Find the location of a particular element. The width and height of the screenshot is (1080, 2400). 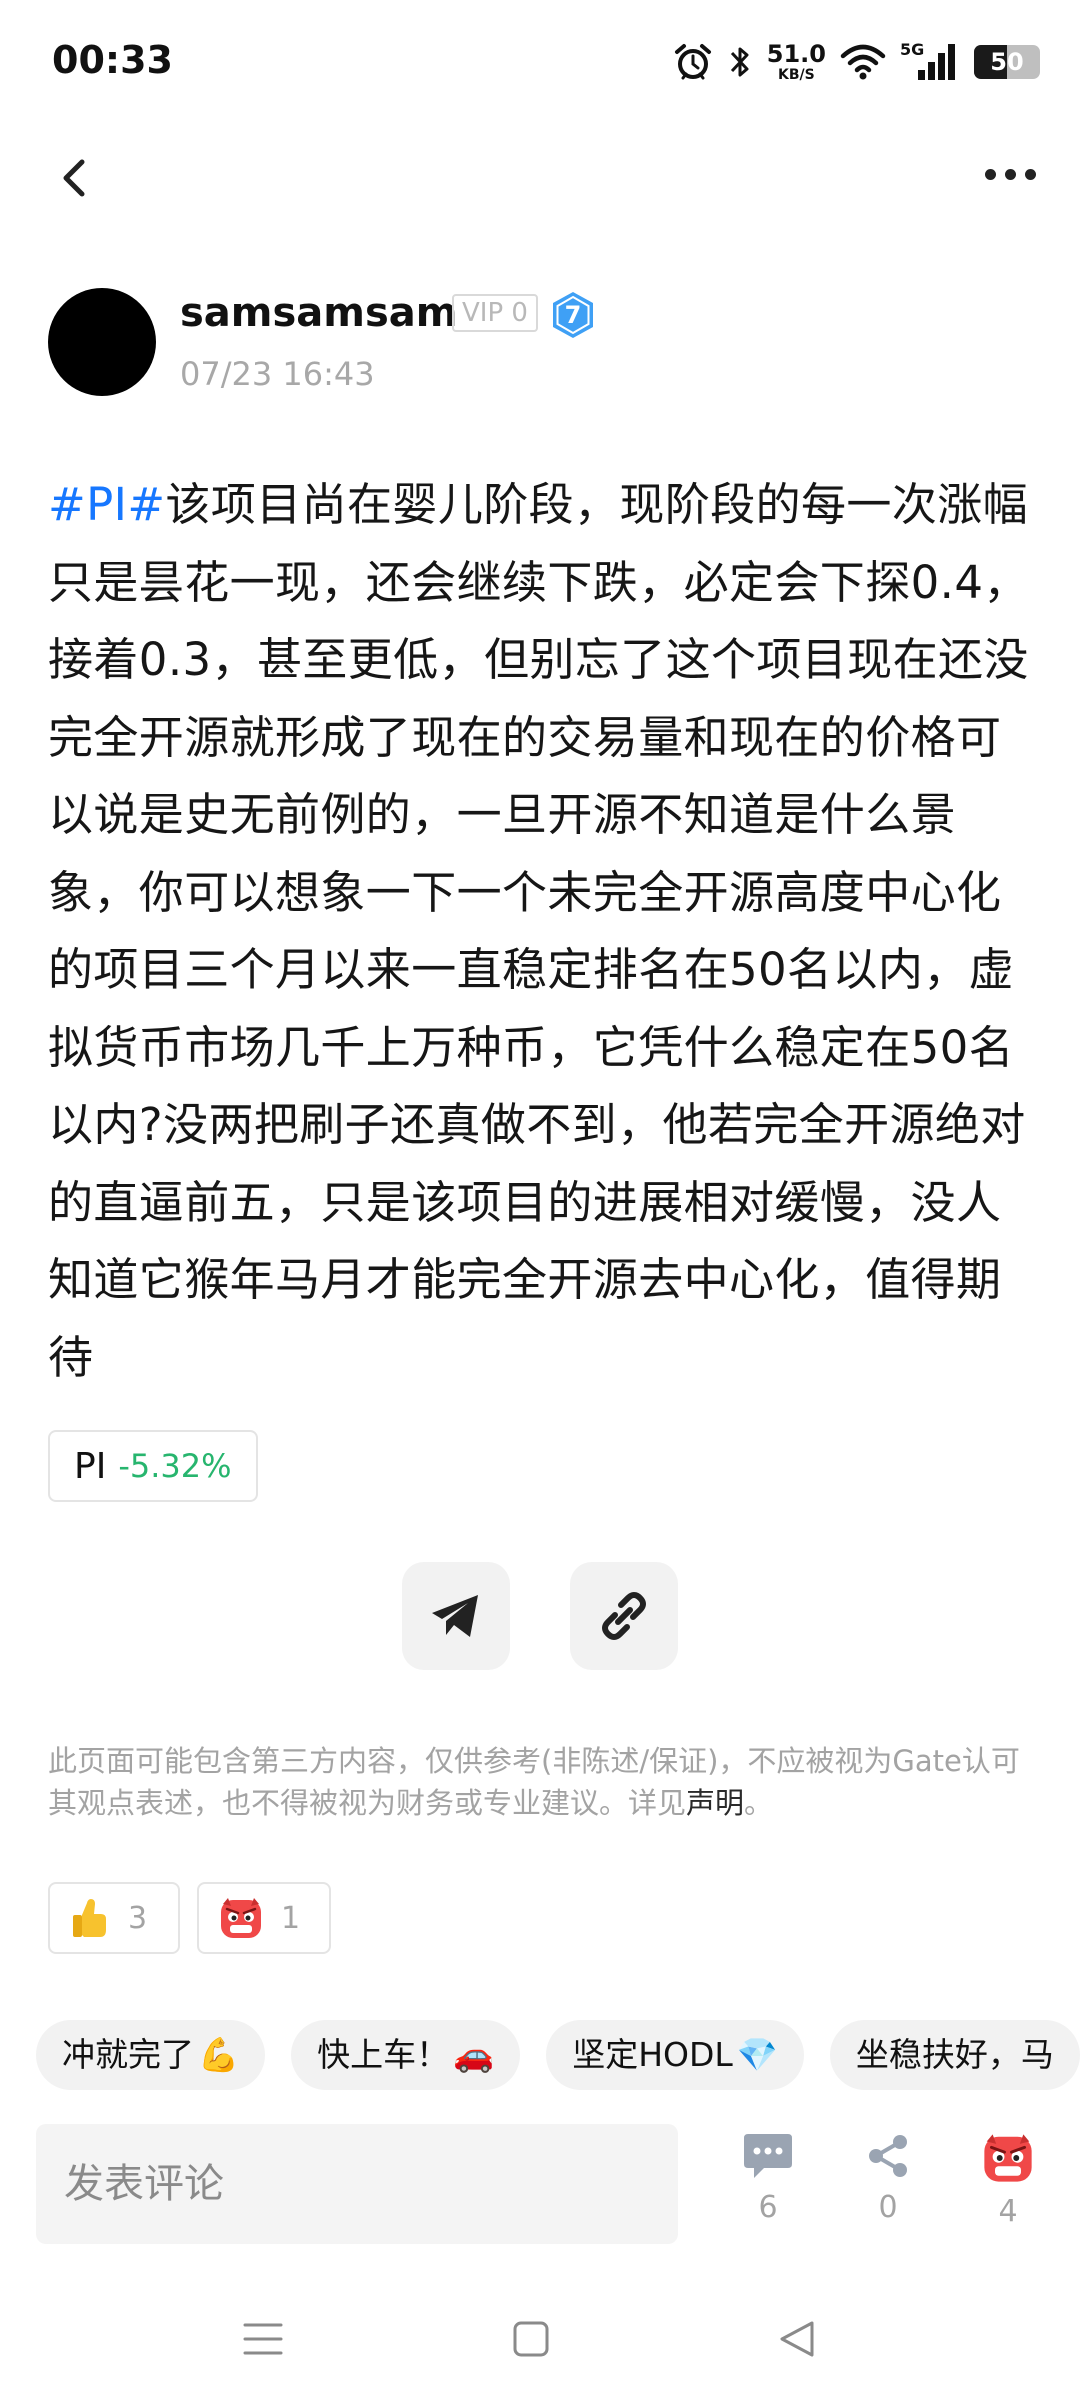

quick-comment-row: 冲就完了 💪 快上车！ 🚗 坚定HODL 💎 坐稳扶好，马 is located at coordinates (558, 2055).